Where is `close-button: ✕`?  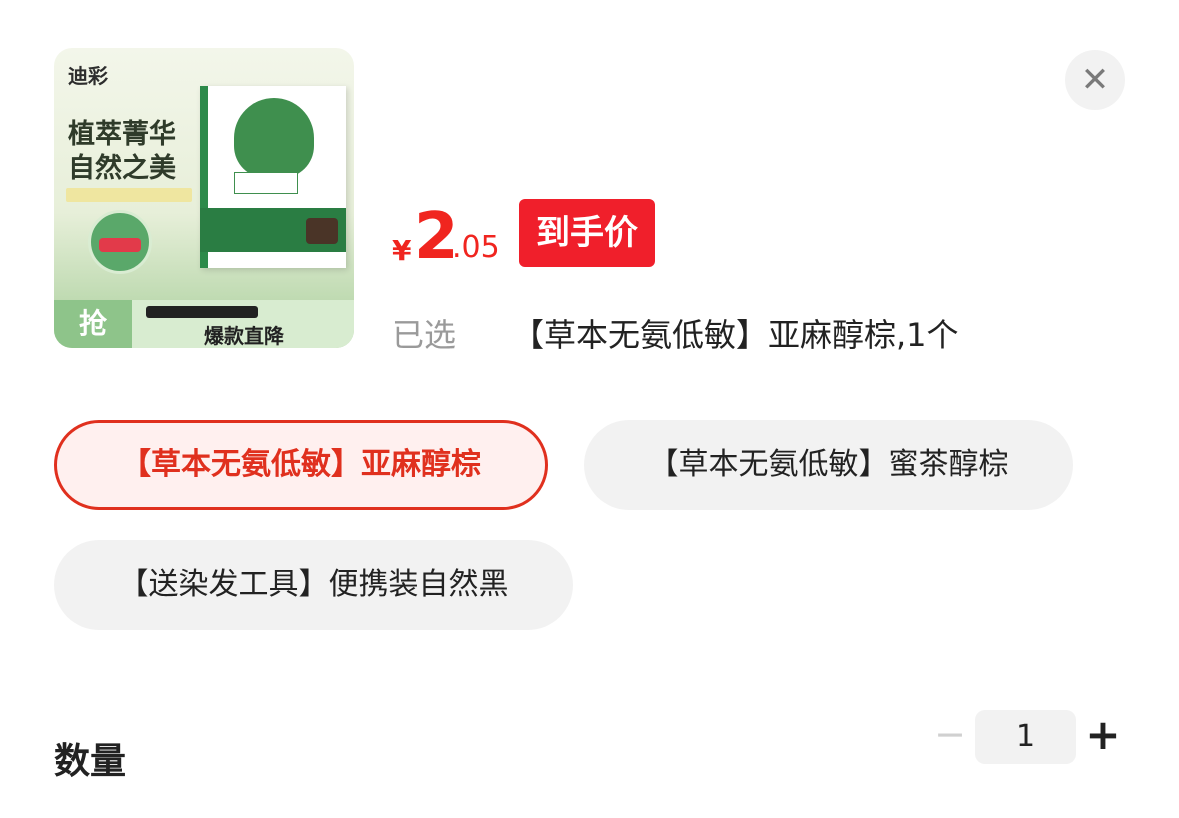 close-button: ✕ is located at coordinates (1095, 80).